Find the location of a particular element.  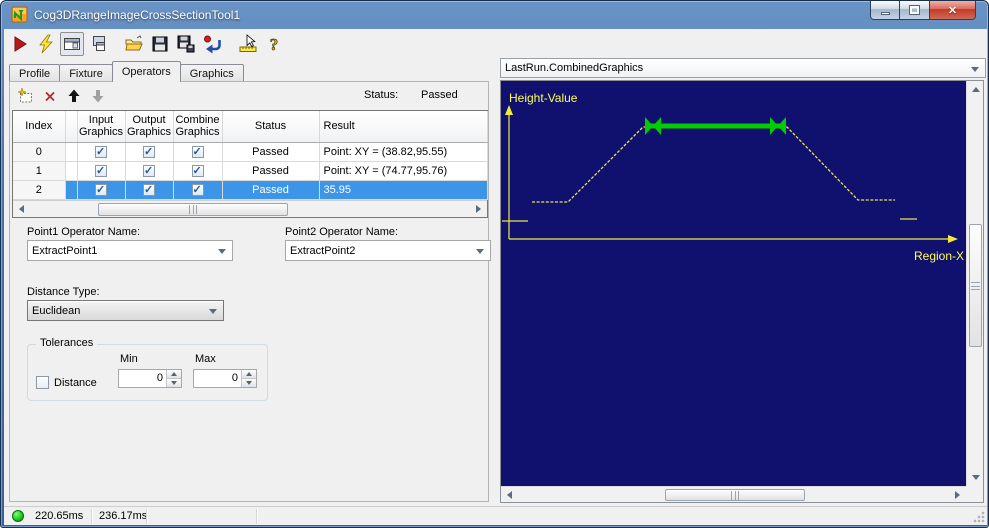

min-spinner: 0 is located at coordinates (150, 378).